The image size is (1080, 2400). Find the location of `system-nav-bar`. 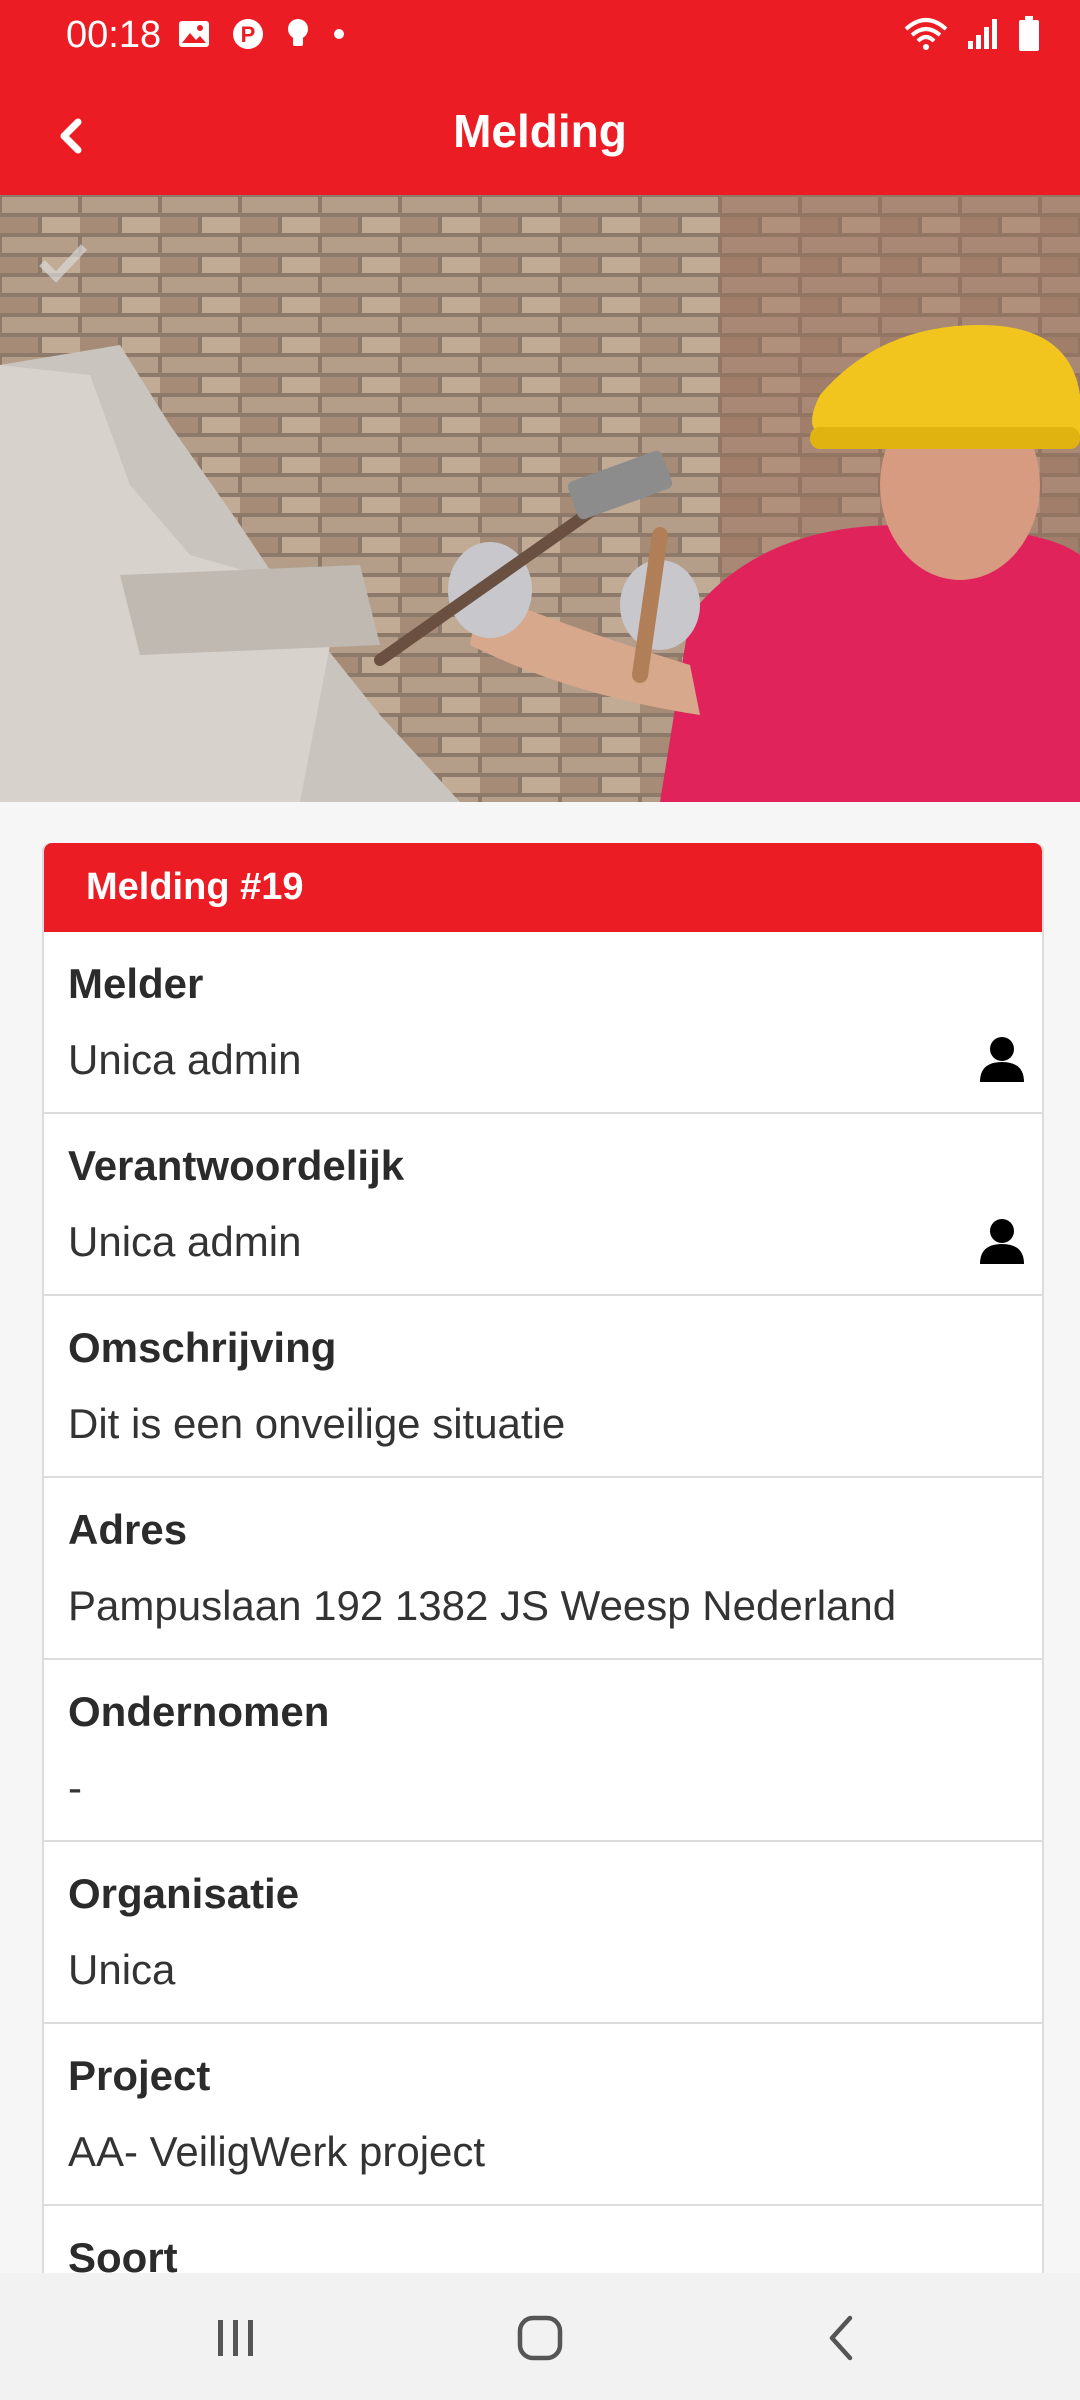

system-nav-bar is located at coordinates (540, 2336).